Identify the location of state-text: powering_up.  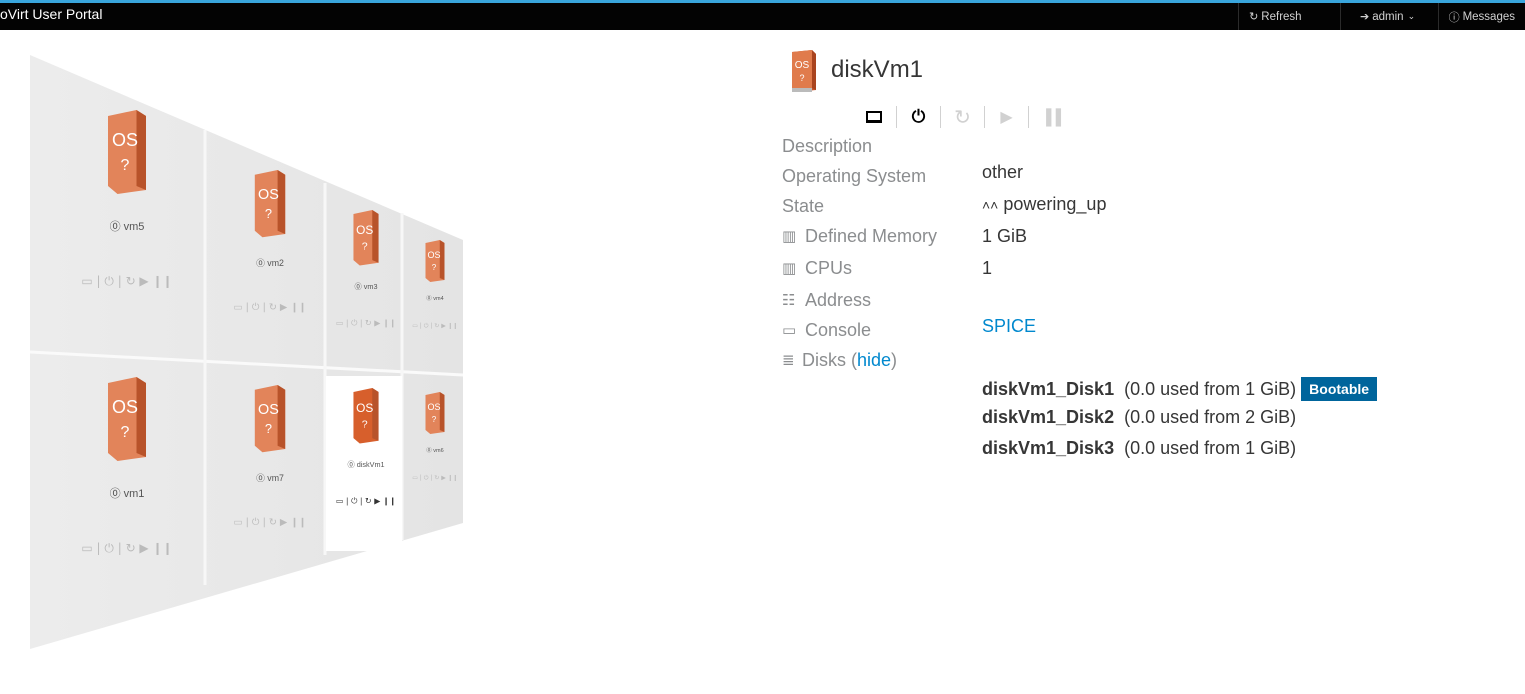
(1055, 204).